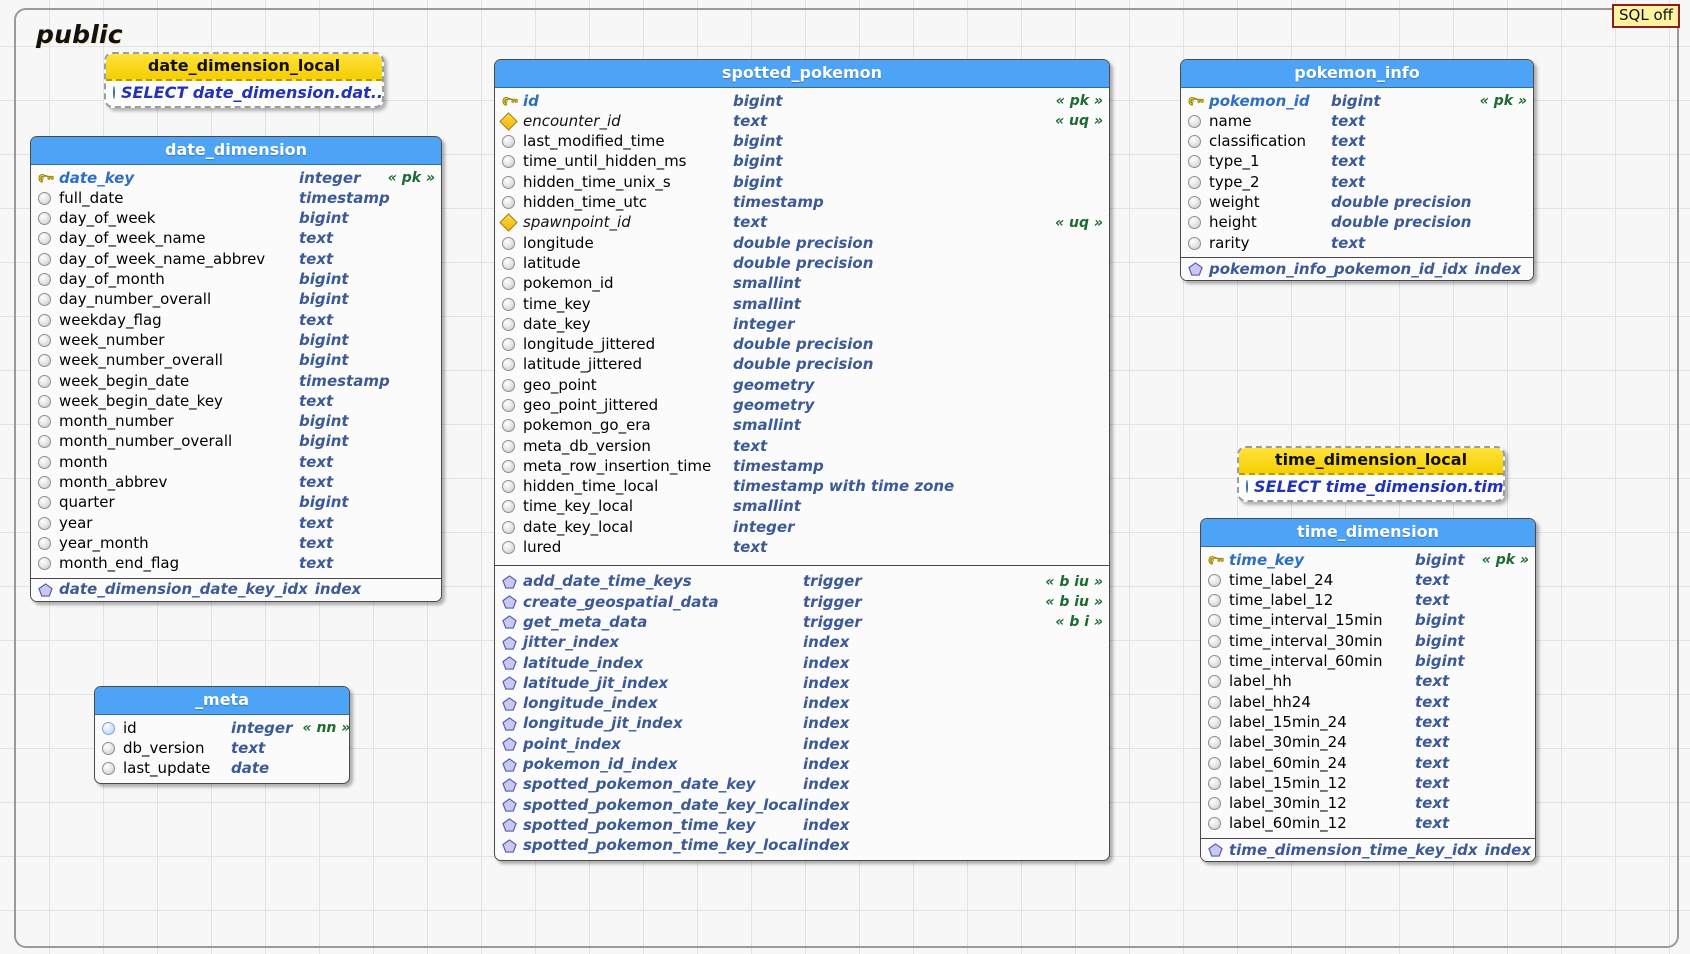 The height and width of the screenshot is (954, 1690). I want to click on column-name: day_of_month, so click(112, 279).